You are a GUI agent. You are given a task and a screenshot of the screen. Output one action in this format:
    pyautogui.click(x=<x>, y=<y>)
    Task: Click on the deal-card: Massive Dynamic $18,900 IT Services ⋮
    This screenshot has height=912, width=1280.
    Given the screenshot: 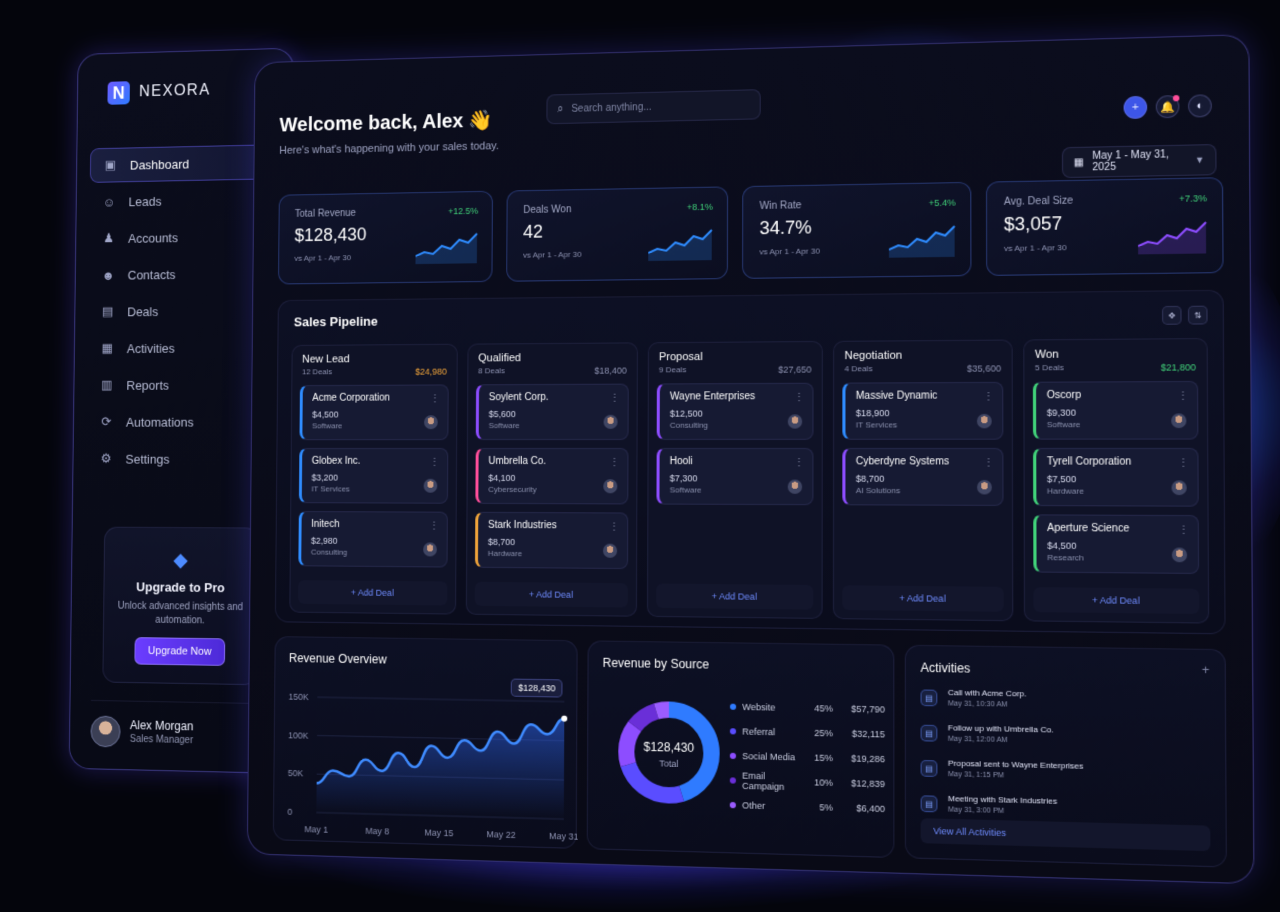 What is the action you would take?
    pyautogui.click(x=923, y=410)
    